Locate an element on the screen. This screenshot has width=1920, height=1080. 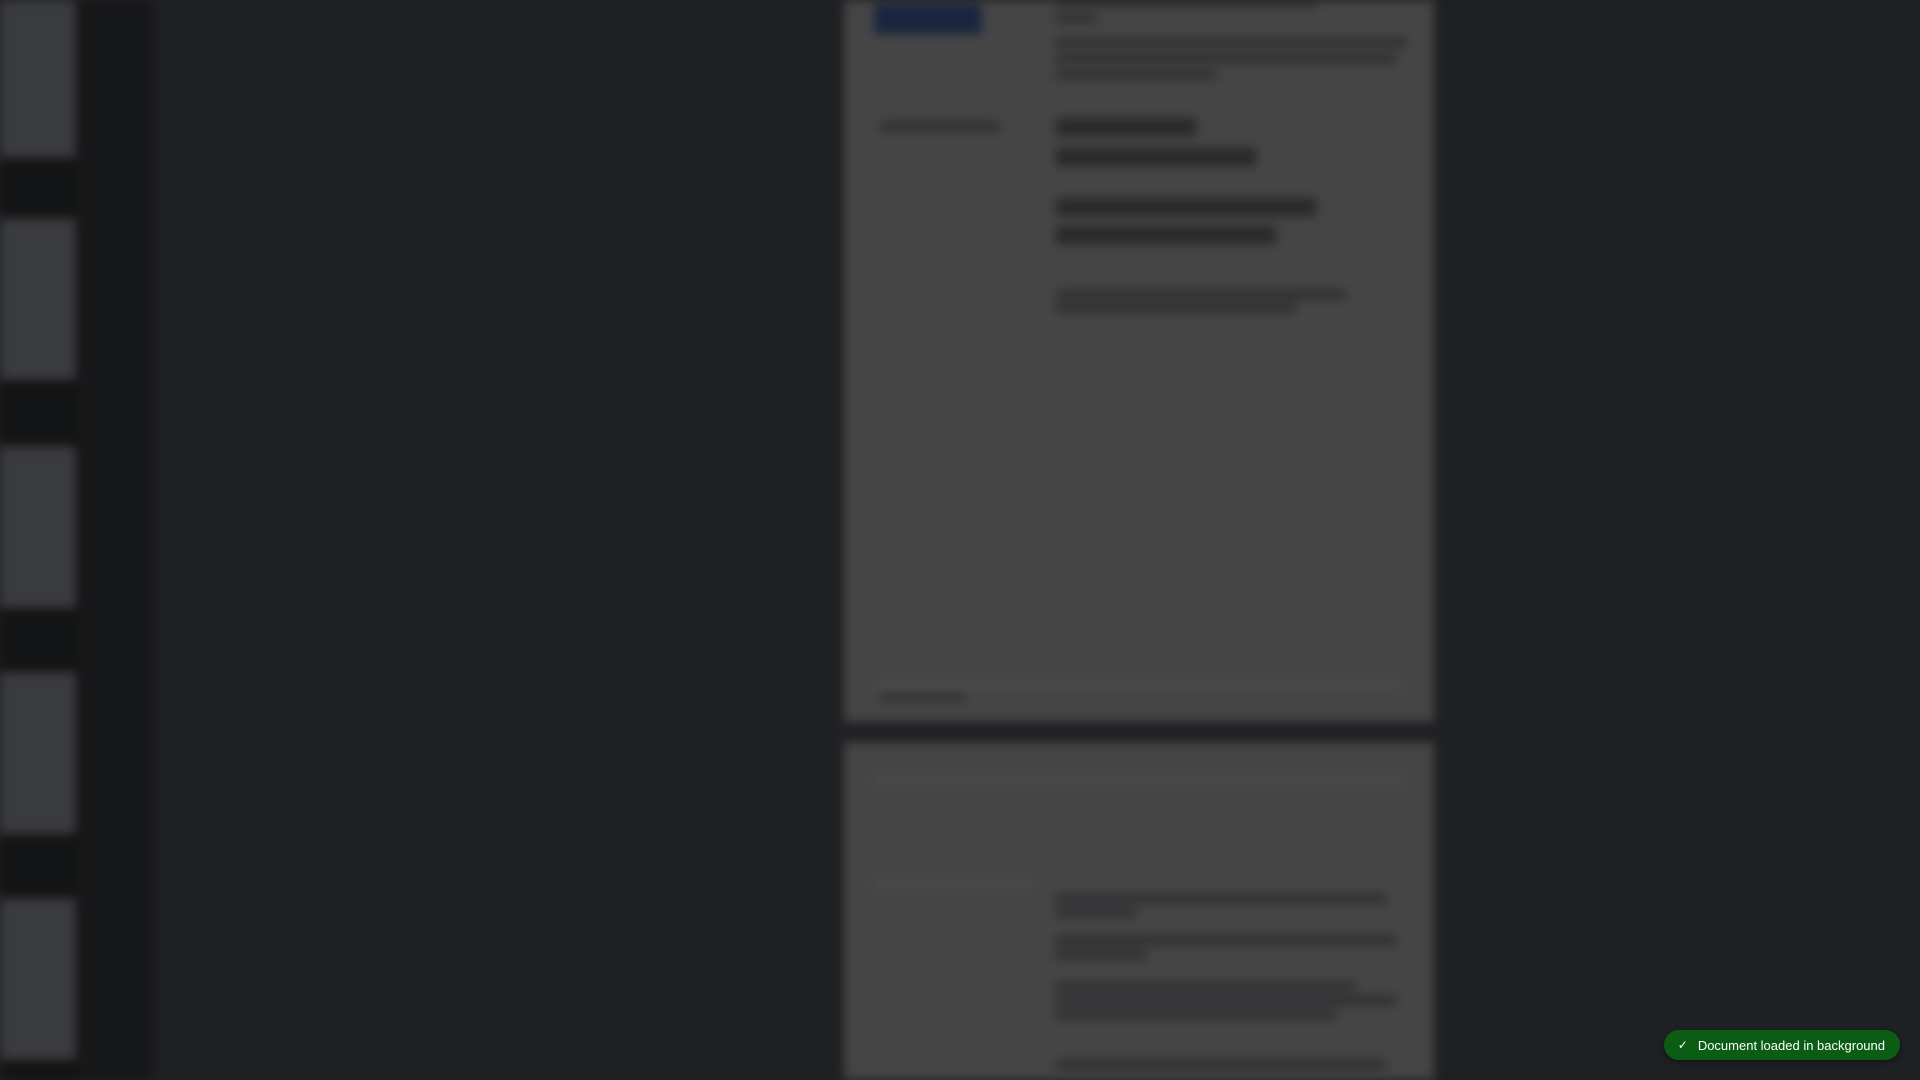
toast-notification: ✓ Document loaded in background is located at coordinates (1781, 1045).